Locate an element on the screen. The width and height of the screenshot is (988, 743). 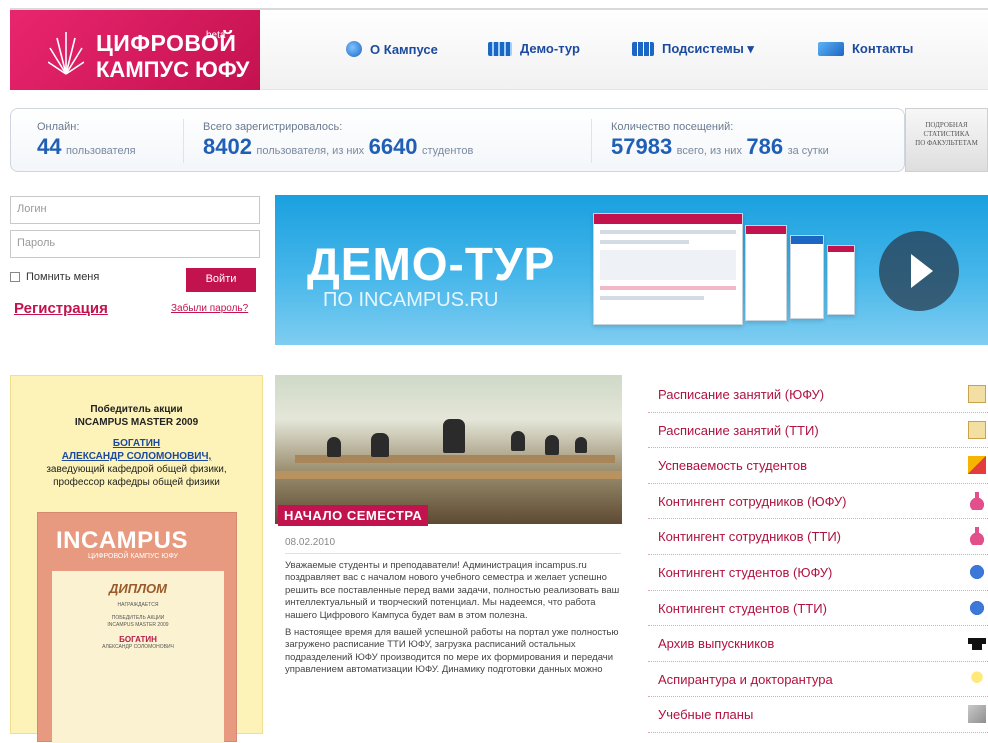
stat-students-unit: студентов is located at coordinates (448, 151).